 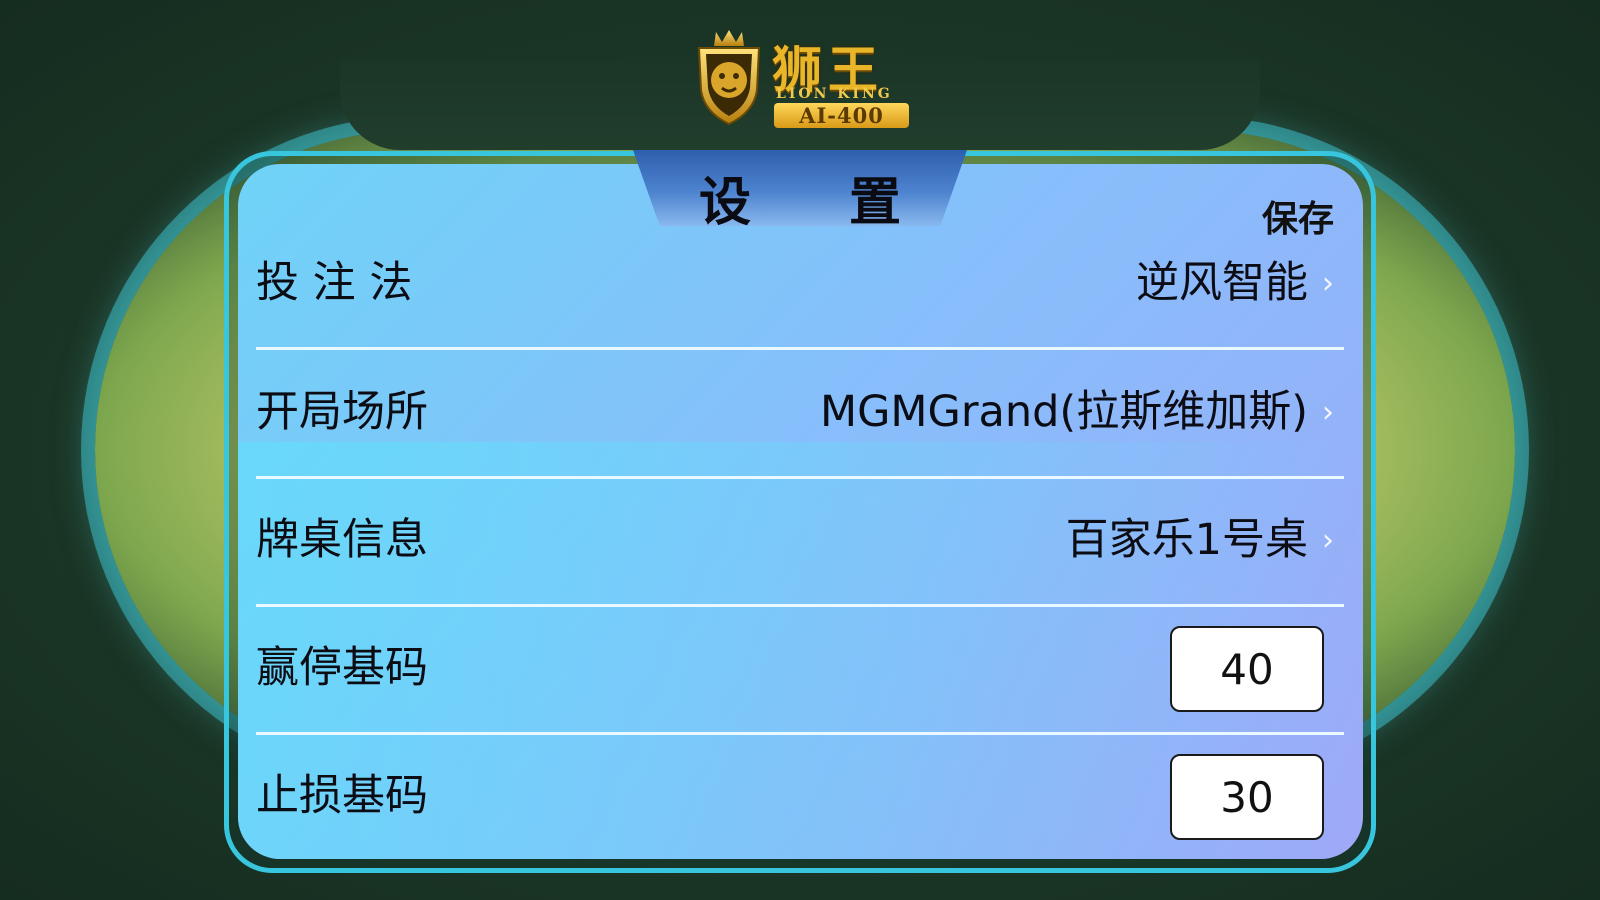 I want to click on row-value: 百家乐1号桌, so click(x=1186, y=540).